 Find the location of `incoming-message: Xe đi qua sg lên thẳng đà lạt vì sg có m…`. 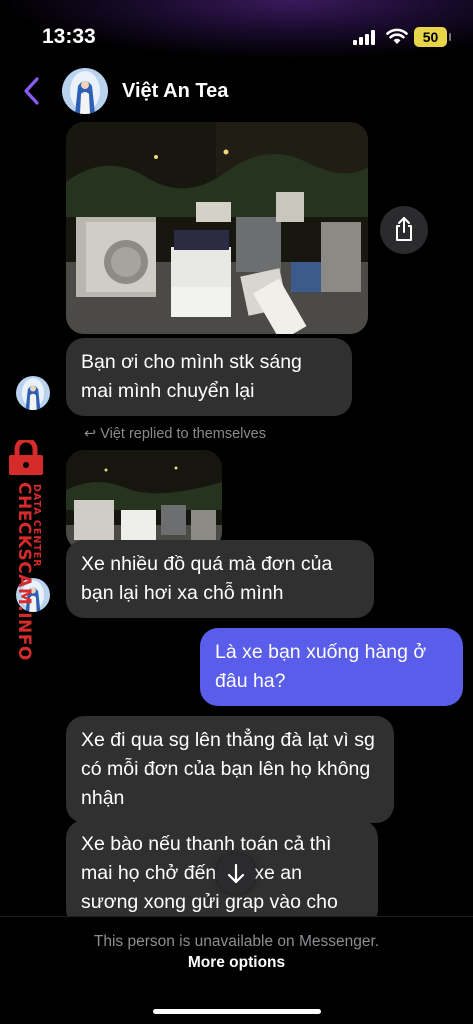

incoming-message: Xe đi qua sg lên thẳng đà lạt vì sg có m… is located at coordinates (230, 769).